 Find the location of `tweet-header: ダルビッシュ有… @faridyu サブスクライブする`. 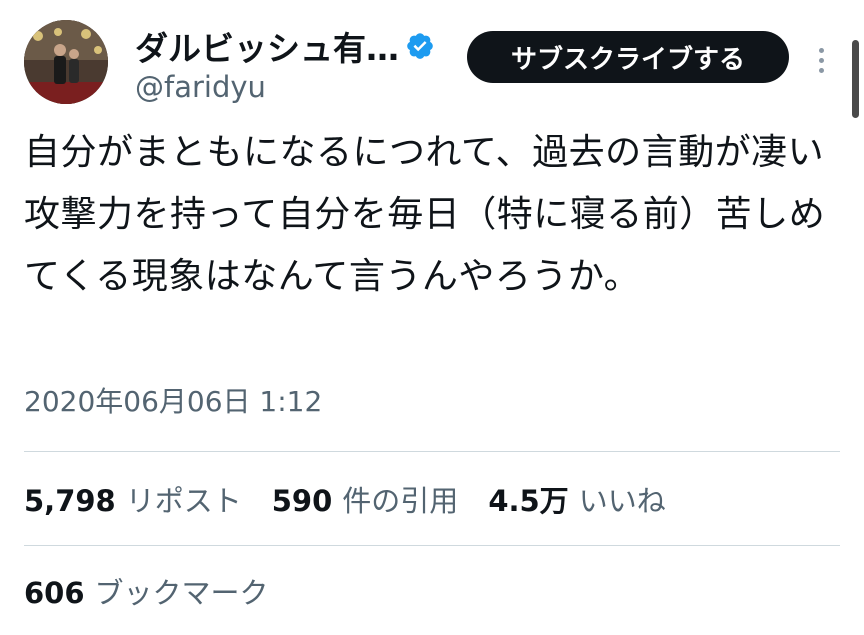

tweet-header: ダルビッシュ有… @faridyu サブスクライブする is located at coordinates (432, 62).